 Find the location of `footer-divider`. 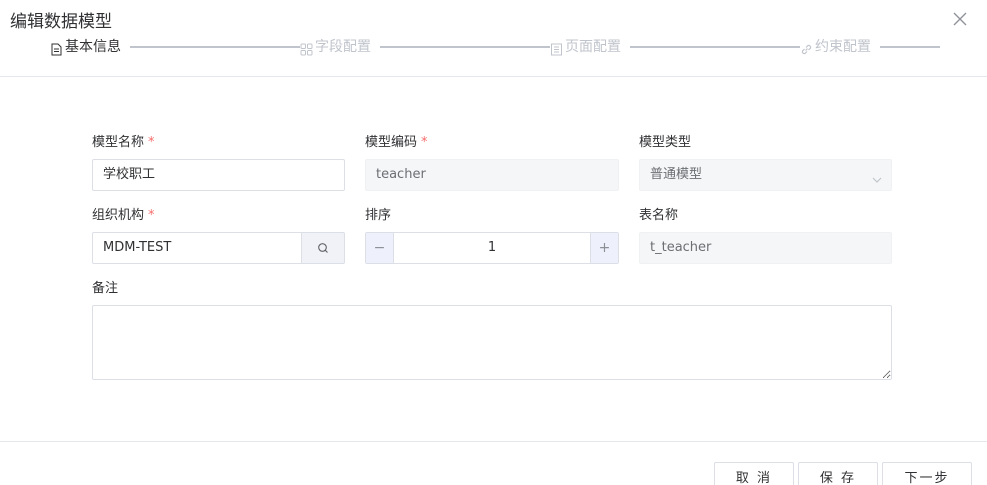

footer-divider is located at coordinates (493, 441).